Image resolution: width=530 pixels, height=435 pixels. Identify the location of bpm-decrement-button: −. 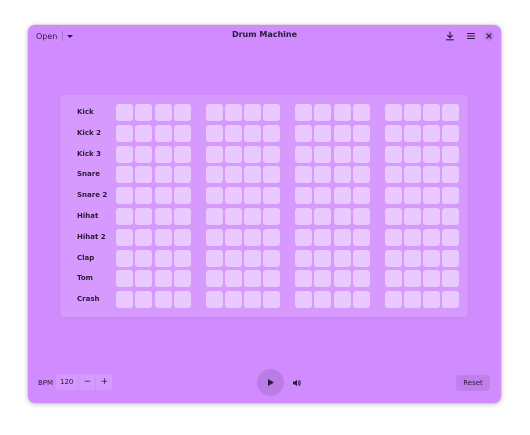
(86, 382).